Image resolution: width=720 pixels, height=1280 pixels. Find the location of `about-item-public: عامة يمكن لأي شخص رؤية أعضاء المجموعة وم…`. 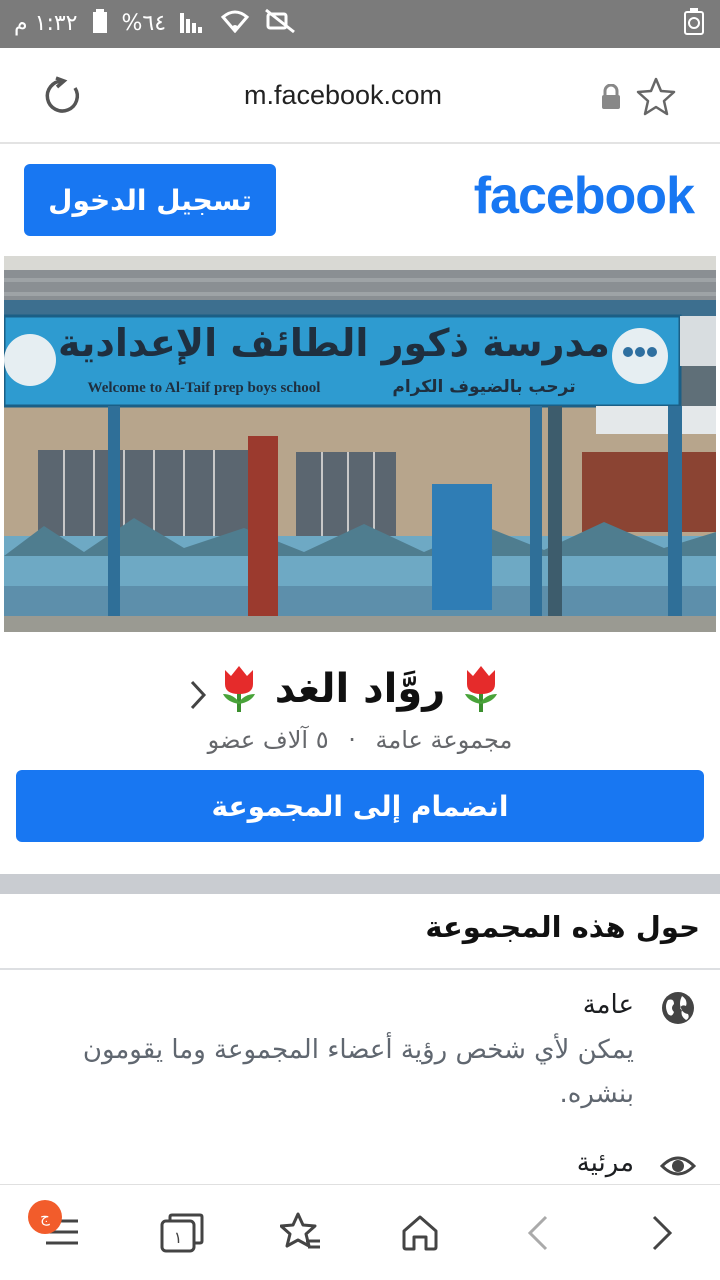

about-item-public: عامة يمكن لأي شخص رؤية أعضاء المجموعة وم… is located at coordinates (358, 1055).